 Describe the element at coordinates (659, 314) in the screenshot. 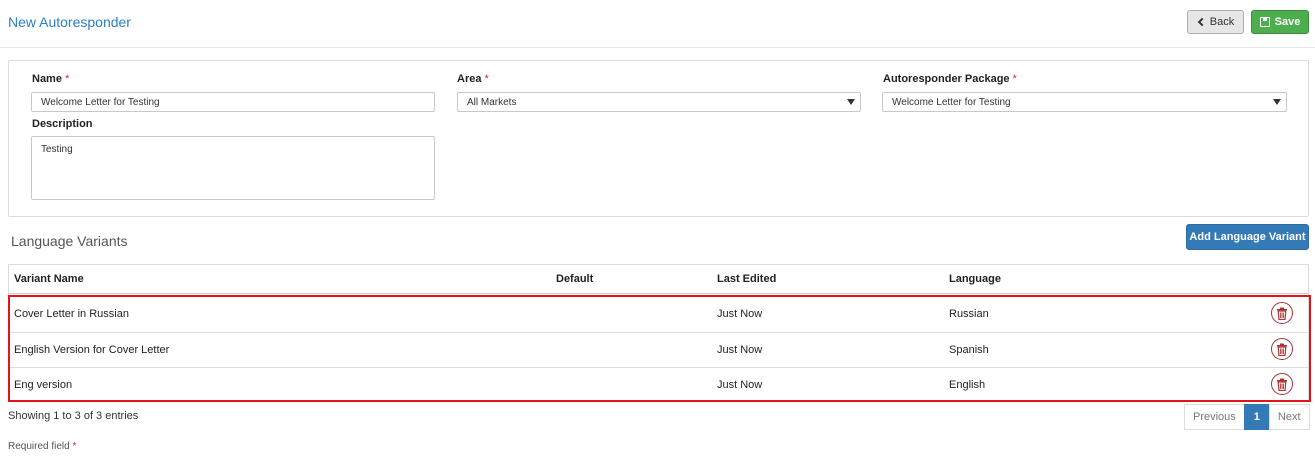

I see `table-row: Cover Letter in Russian Just Now Russian` at that location.